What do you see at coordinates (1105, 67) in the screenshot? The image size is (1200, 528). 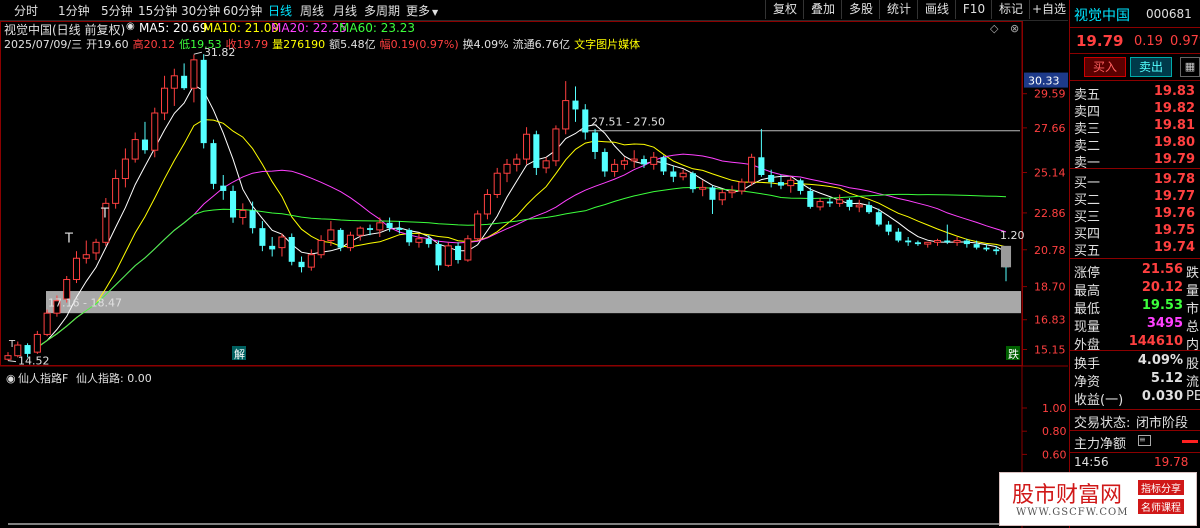 I see `buy-button: 买入` at bounding box center [1105, 67].